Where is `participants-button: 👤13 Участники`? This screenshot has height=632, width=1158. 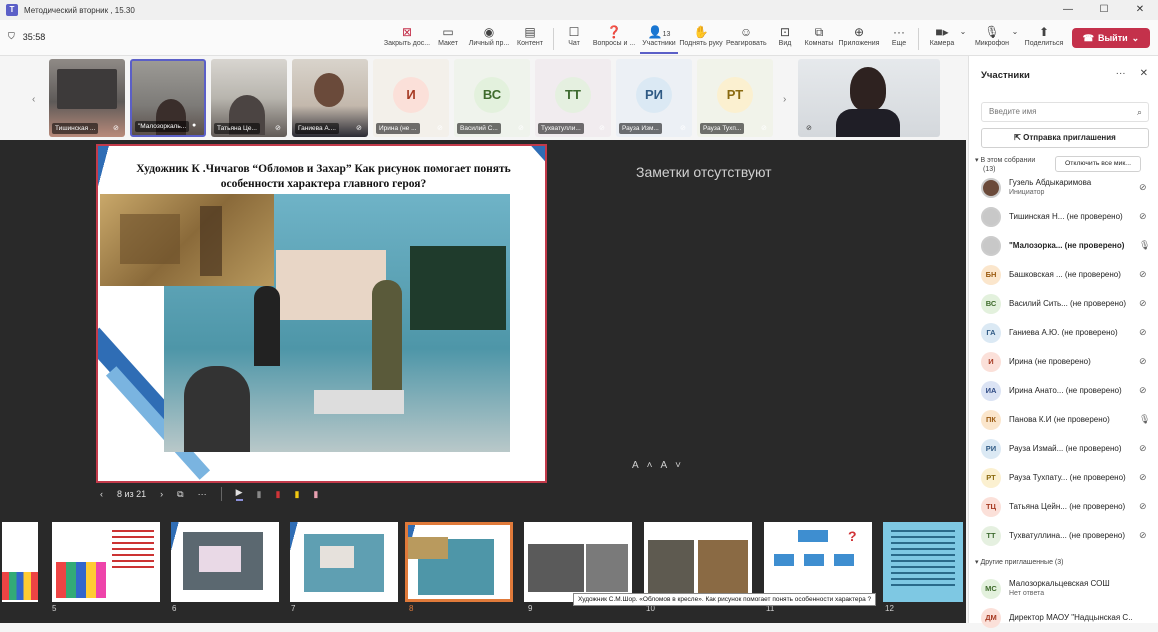 participants-button: 👤13 Участники is located at coordinates (659, 39).